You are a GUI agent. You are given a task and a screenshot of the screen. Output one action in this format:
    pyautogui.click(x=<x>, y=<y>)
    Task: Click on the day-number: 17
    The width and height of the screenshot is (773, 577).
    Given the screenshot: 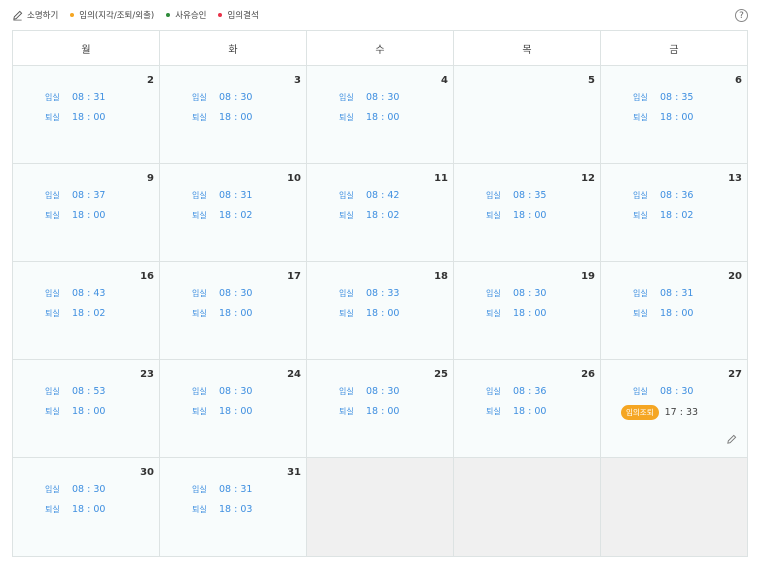 What is the action you would take?
    pyautogui.click(x=294, y=276)
    